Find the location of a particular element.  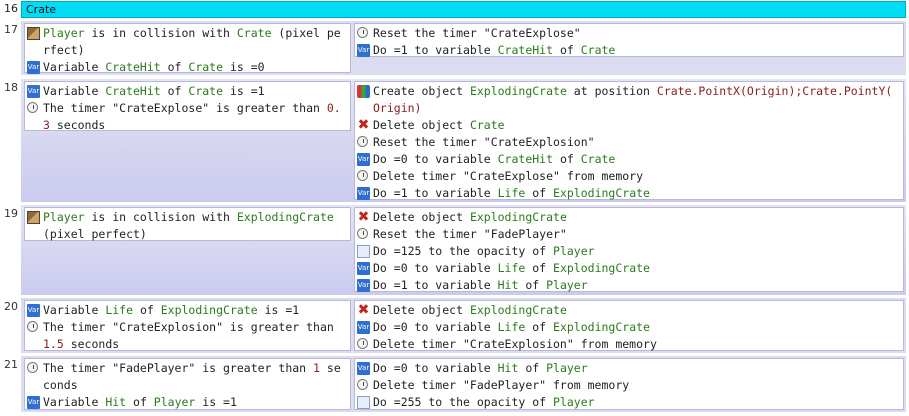

plain-text: Delete timer "CrateExplose" from memory is located at coordinates (508, 176).